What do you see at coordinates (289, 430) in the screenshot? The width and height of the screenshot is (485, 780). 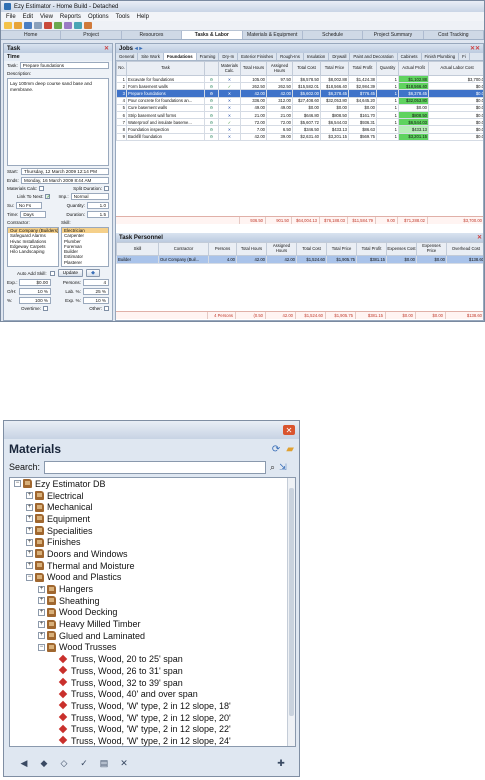 I see `close-icon: ✕` at bounding box center [289, 430].